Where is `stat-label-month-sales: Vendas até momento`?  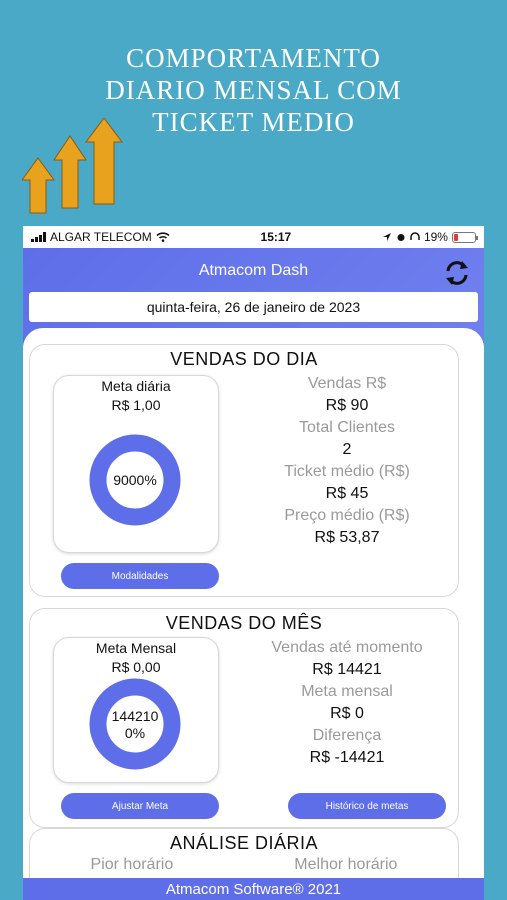
stat-label-month-sales: Vendas até momento is located at coordinates (347, 647).